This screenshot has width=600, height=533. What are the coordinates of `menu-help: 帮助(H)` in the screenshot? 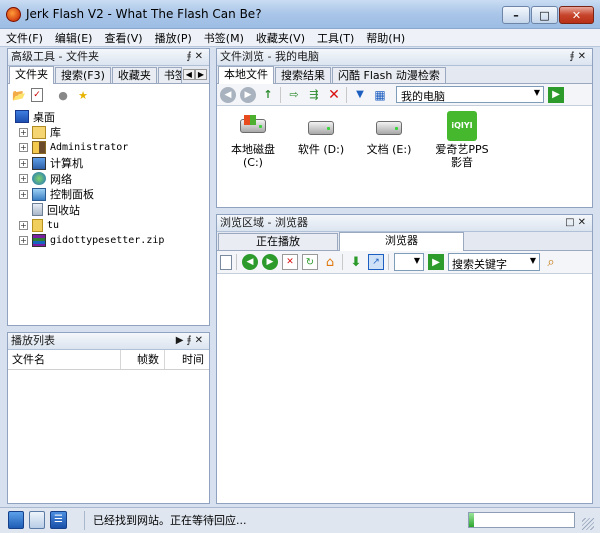 It's located at (385, 38).